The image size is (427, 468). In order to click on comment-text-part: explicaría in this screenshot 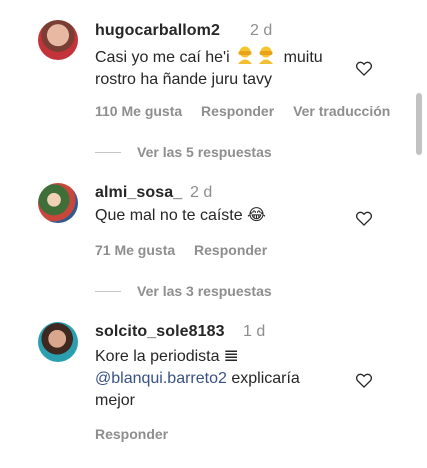, I will do `click(265, 378)`.